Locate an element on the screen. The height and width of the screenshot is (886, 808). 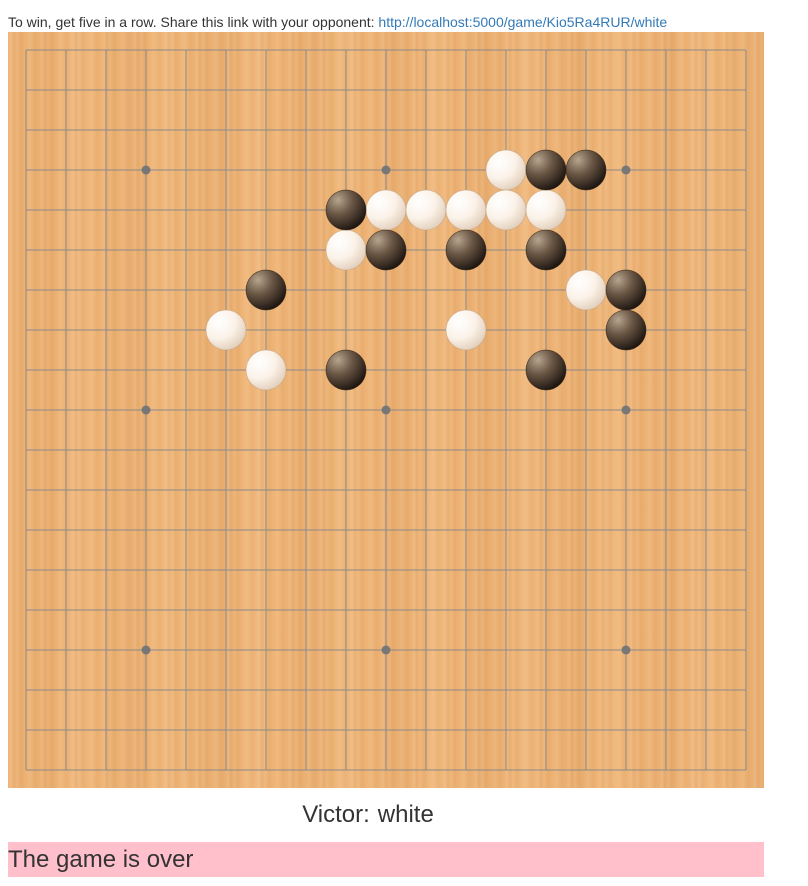
game-over-banner: The game is over is located at coordinates (386, 859).